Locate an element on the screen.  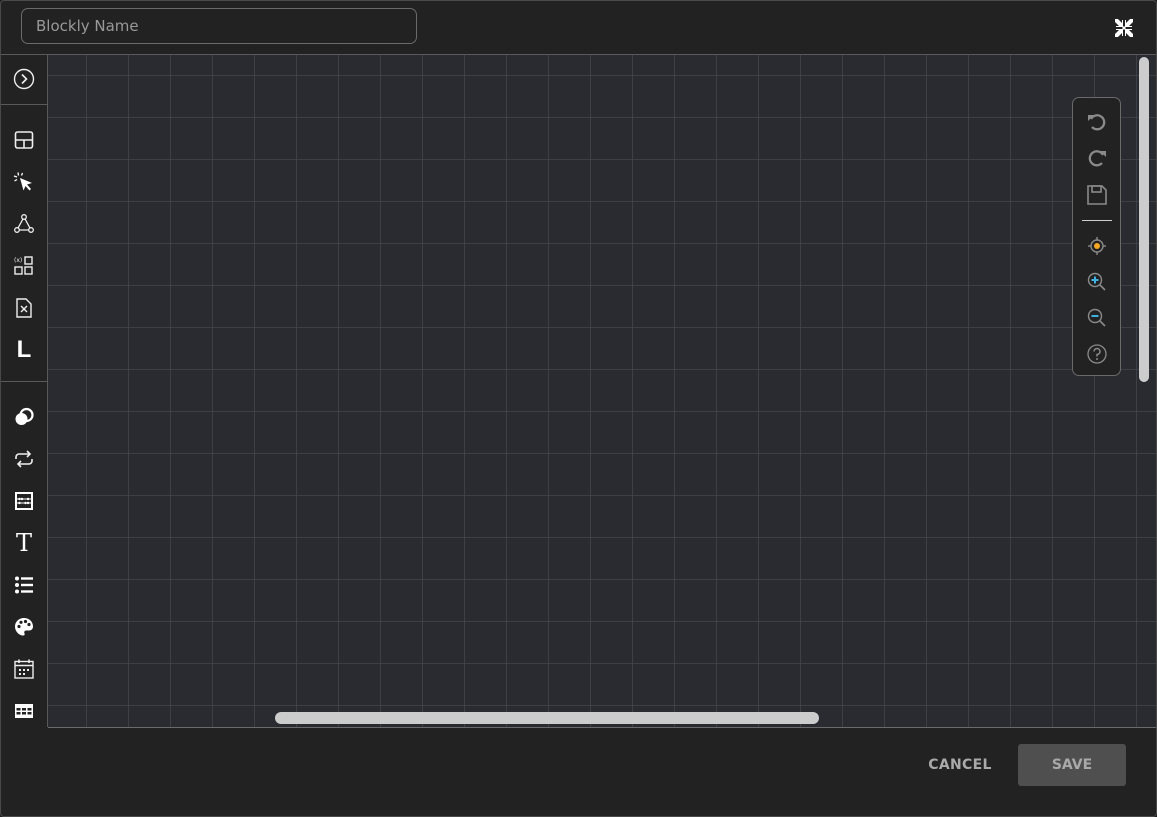
toolbox-category-logic is located at coordinates (24, 417).